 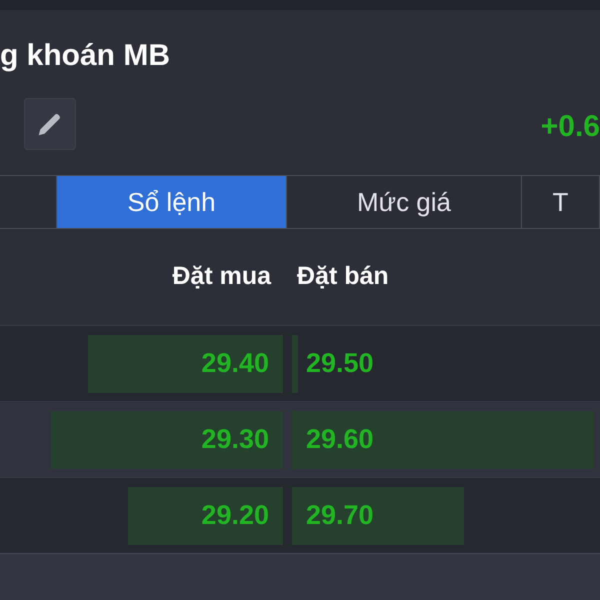 What do you see at coordinates (340, 515) in the screenshot?
I see `ask-price: 29.70` at bounding box center [340, 515].